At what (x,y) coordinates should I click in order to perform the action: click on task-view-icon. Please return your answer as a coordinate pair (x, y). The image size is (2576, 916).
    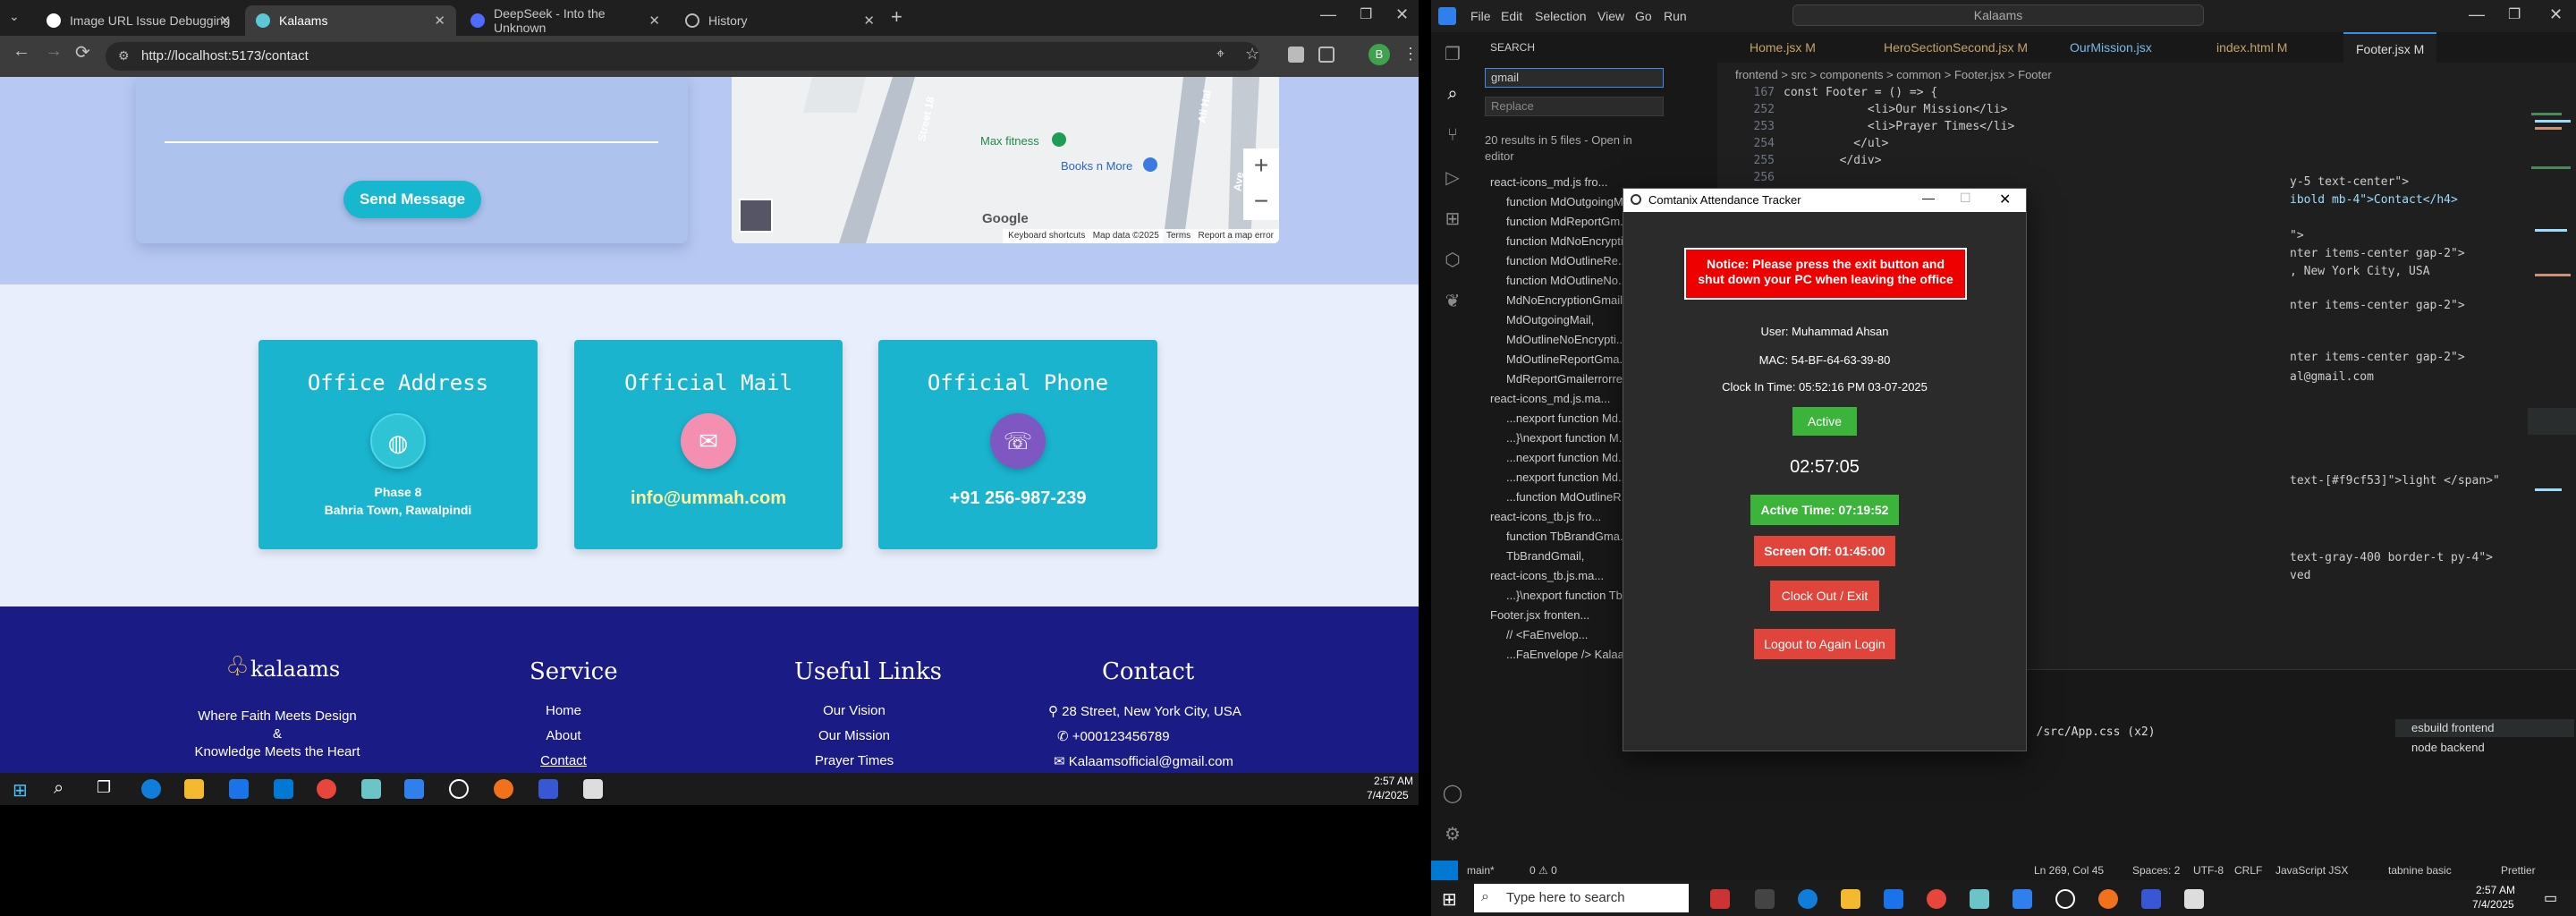
    Looking at the image, I should click on (1765, 899).